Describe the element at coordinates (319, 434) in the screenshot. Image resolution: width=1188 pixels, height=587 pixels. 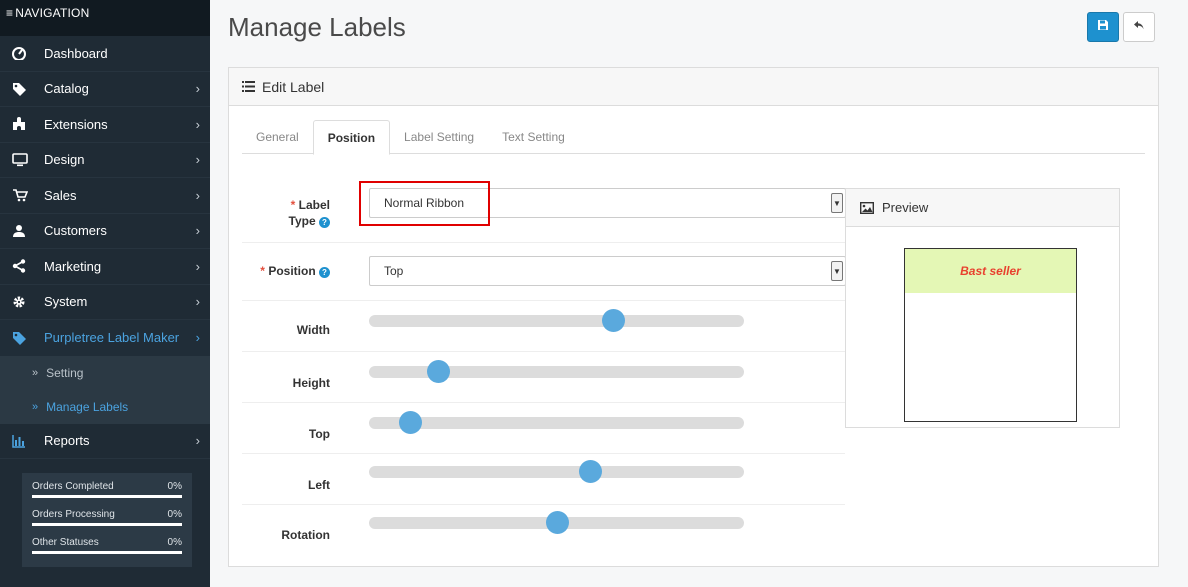
I see `top-label: Top` at that location.